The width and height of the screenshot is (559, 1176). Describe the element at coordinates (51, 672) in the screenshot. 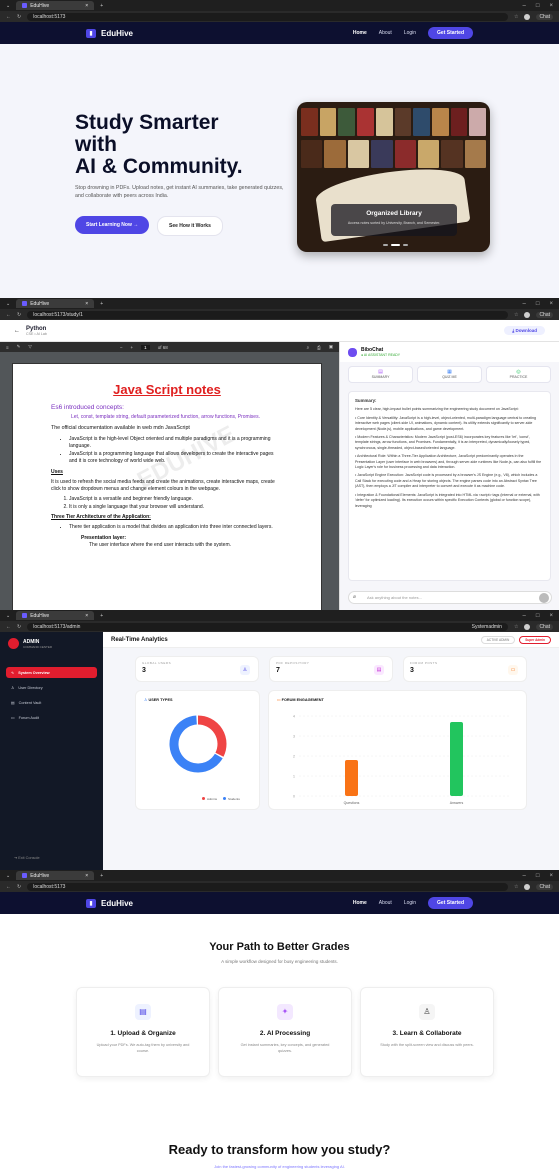

I see `sidebar-item-system-overview: ∿ System Overview` at that location.